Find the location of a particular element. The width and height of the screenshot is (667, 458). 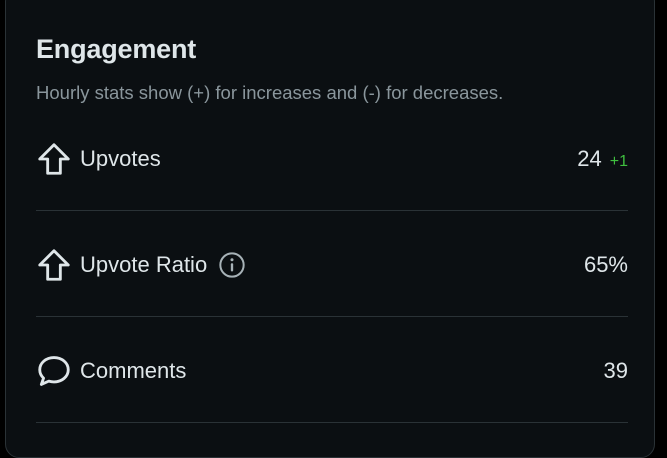

stat-value: 24 is located at coordinates (589, 158).